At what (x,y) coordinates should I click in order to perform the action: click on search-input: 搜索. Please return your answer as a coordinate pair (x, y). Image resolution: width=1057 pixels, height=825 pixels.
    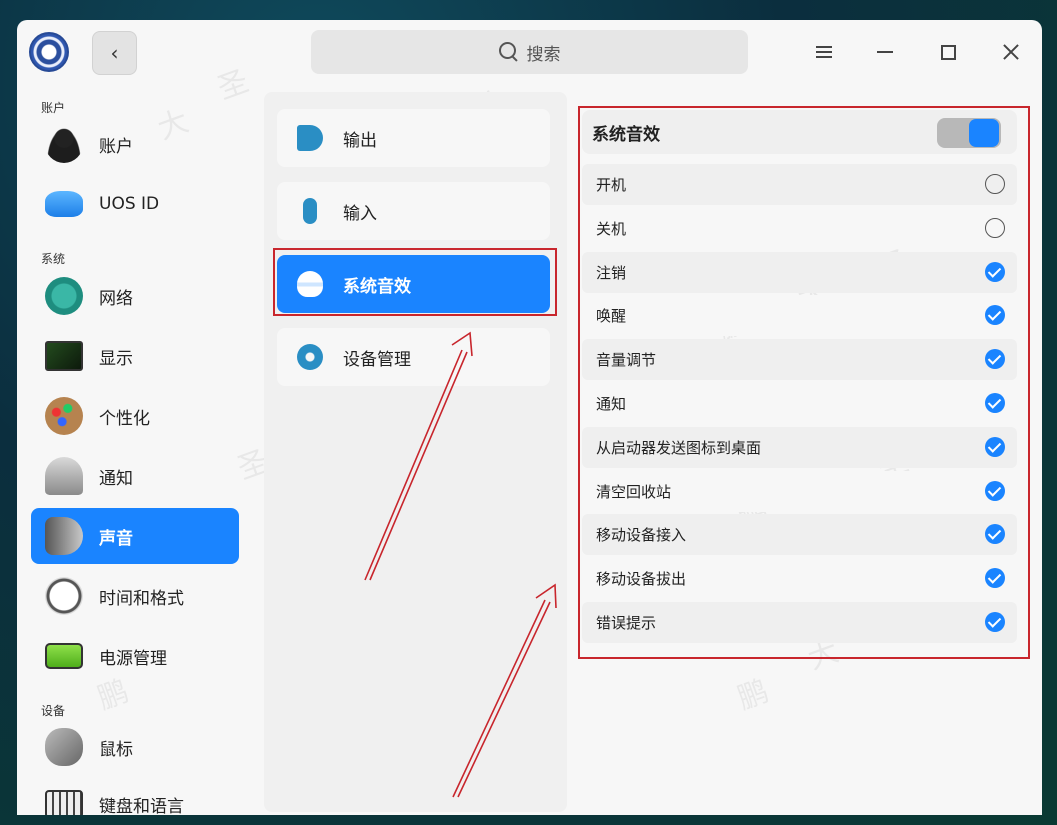
    Looking at the image, I should click on (529, 52).